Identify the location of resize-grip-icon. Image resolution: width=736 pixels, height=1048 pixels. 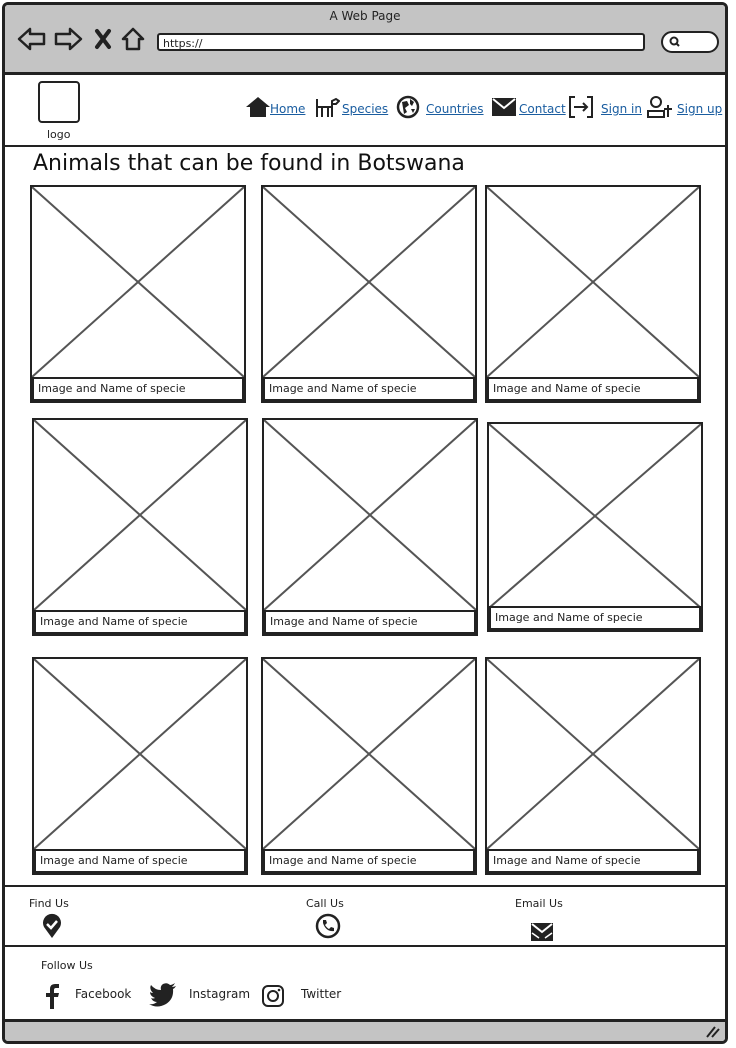
(713, 1032).